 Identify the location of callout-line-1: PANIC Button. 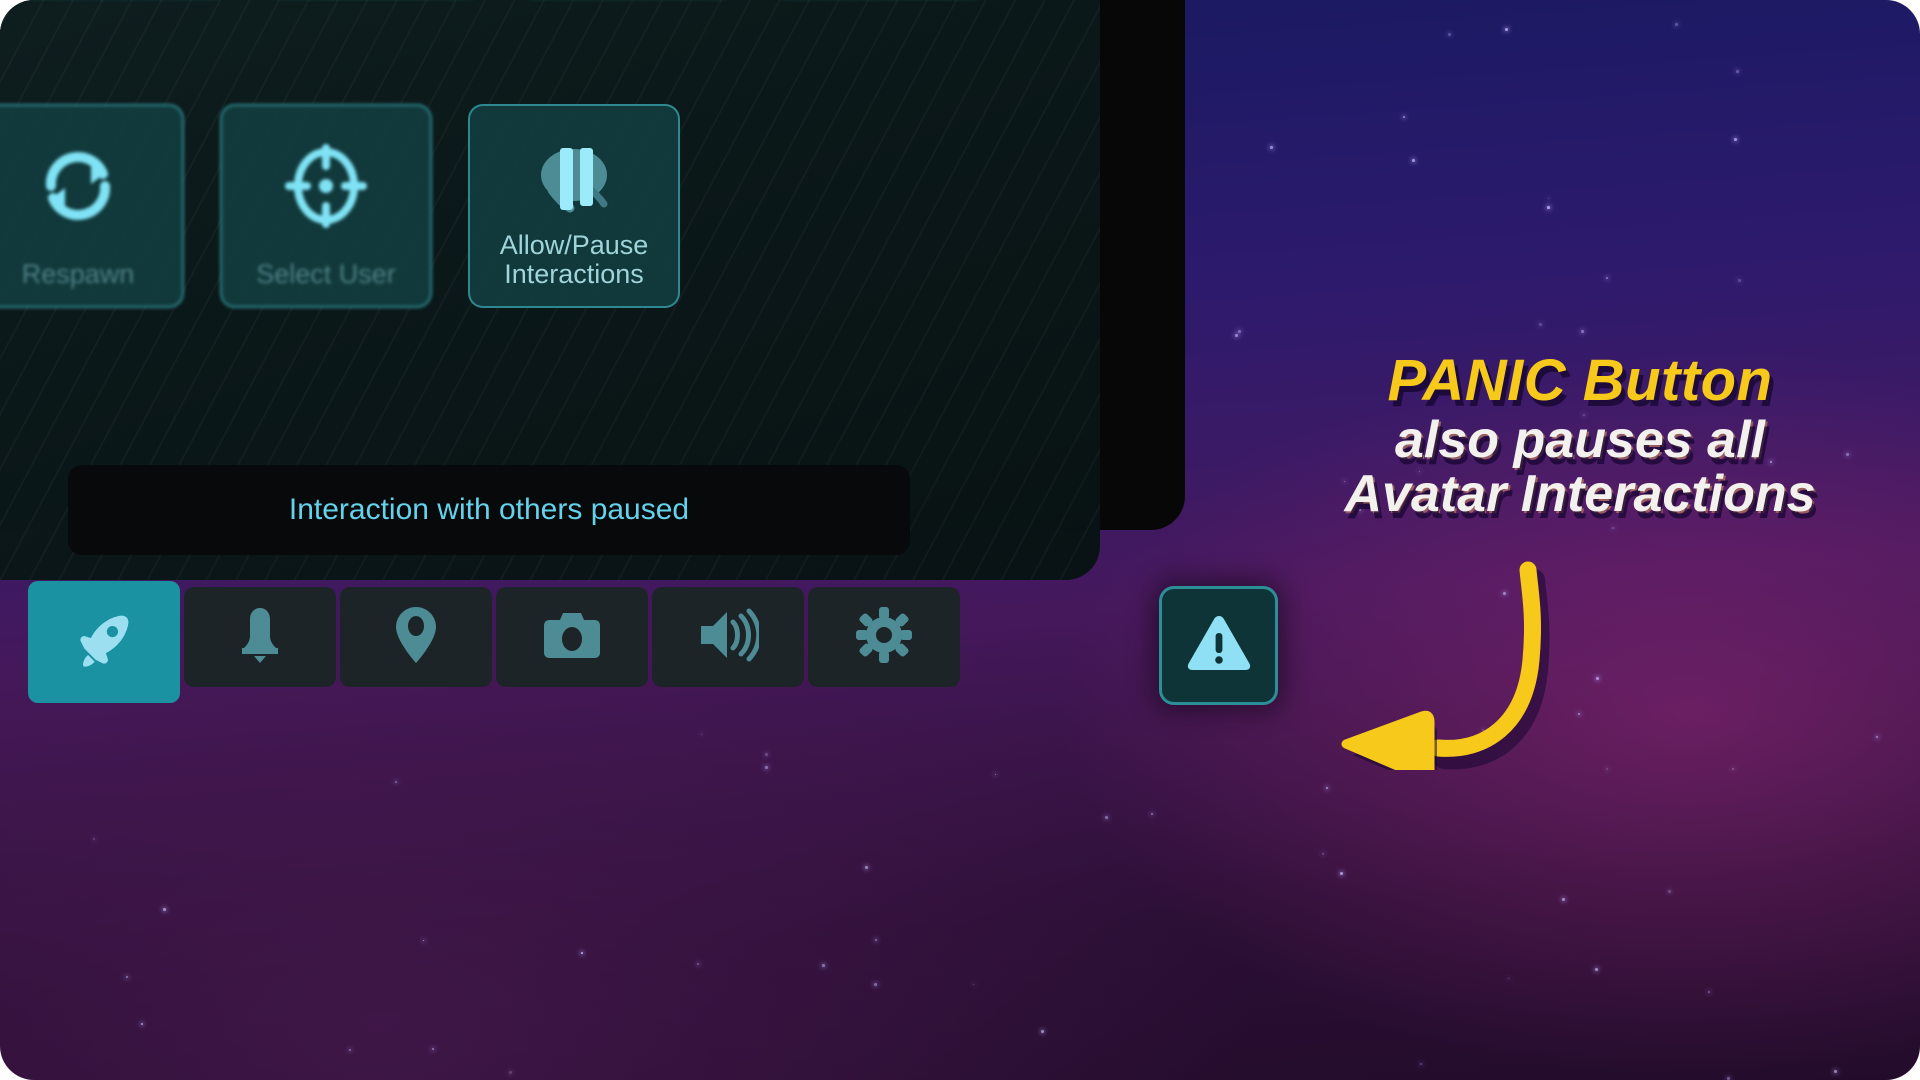
(1580, 380).